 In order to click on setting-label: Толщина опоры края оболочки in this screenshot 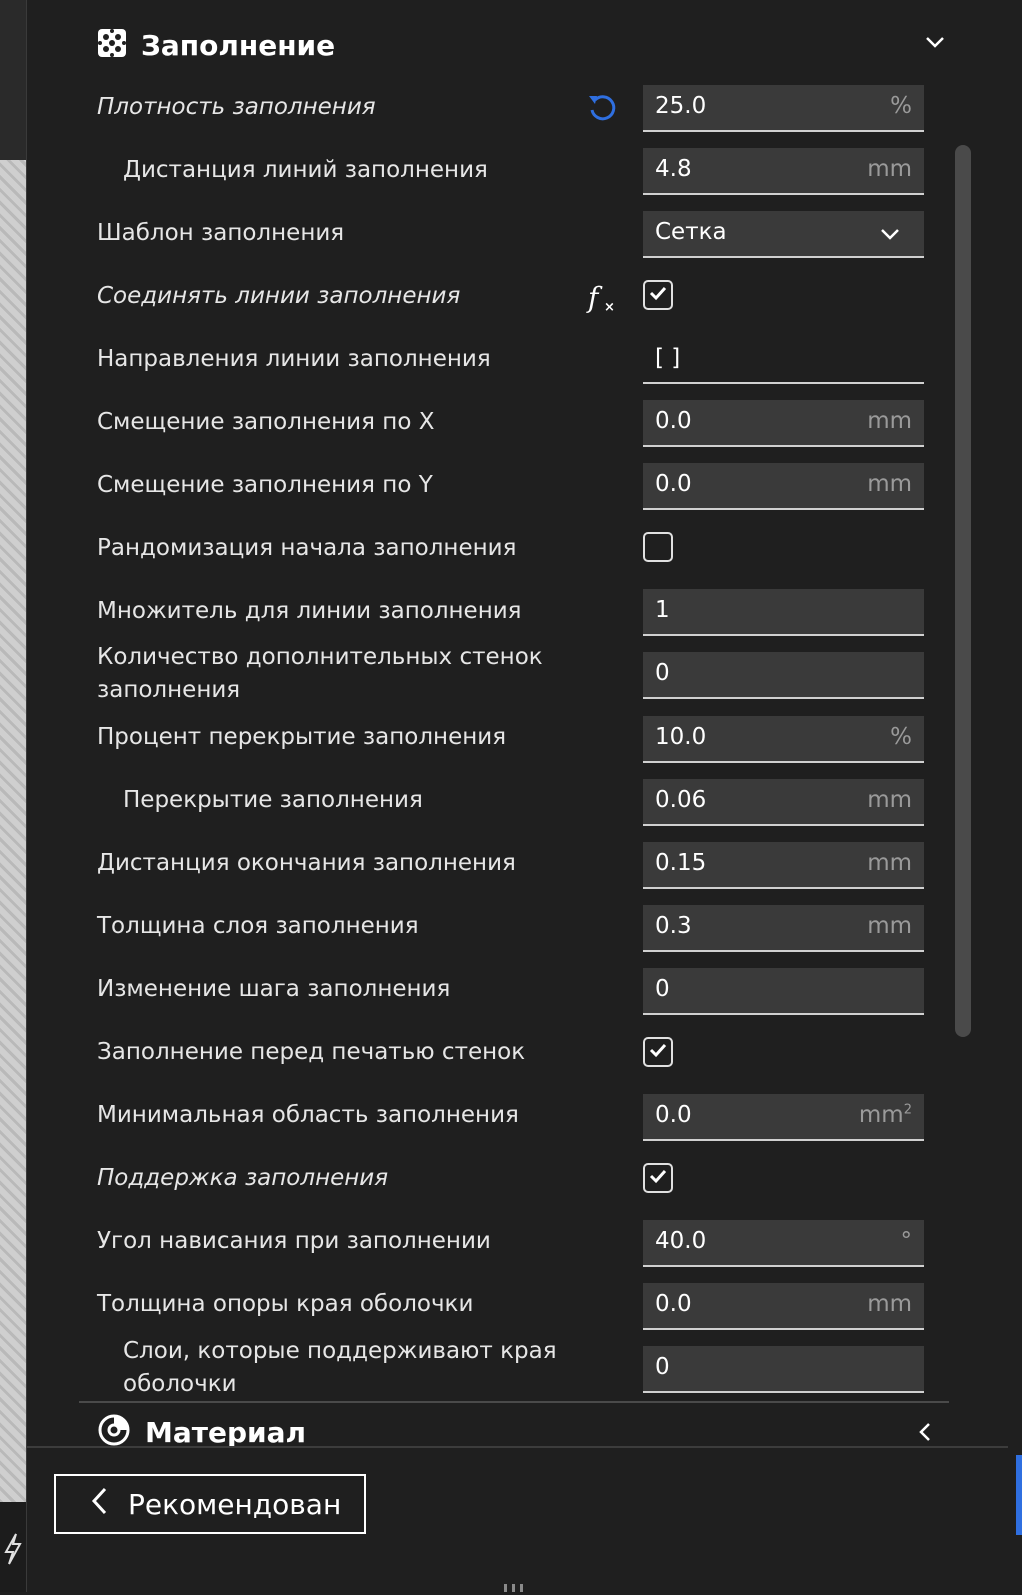, I will do `click(285, 1304)`.